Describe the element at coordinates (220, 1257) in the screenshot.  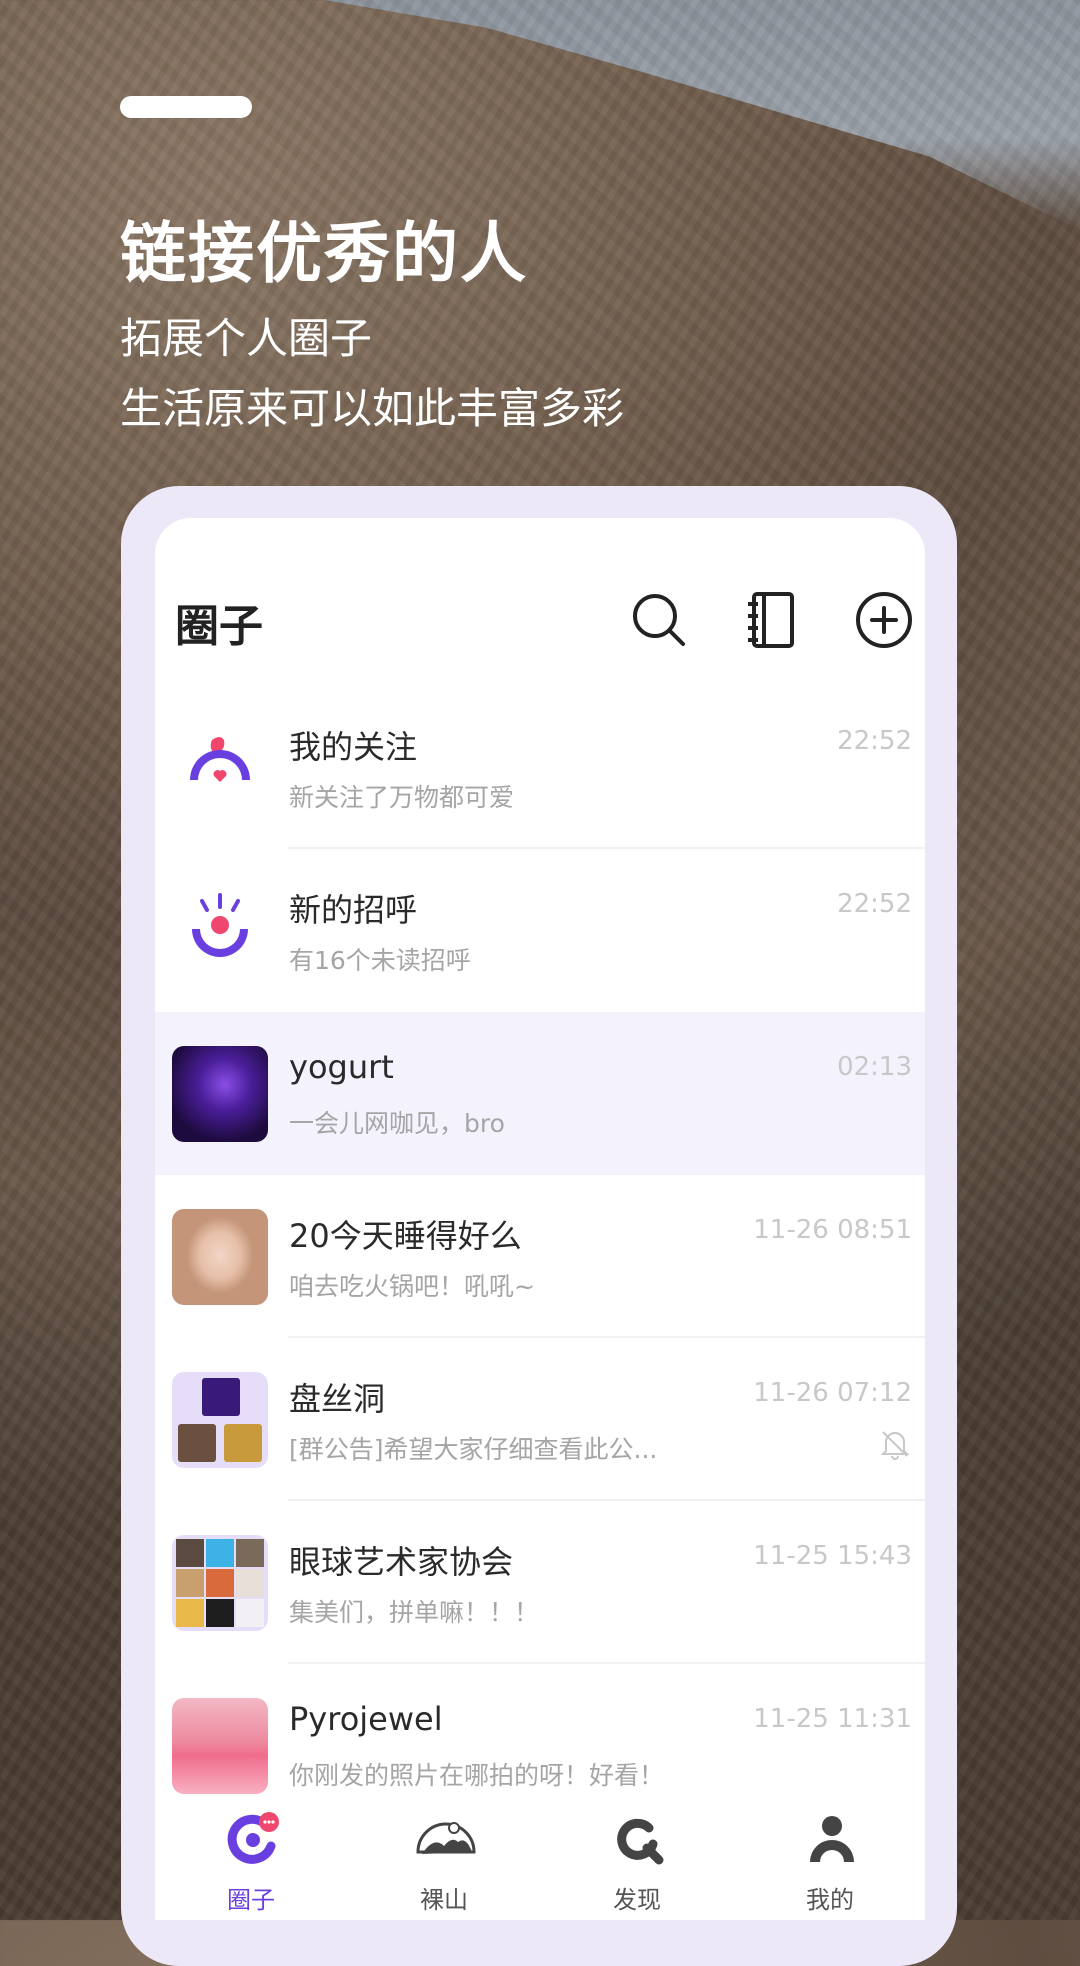
I see `girl-portrait-avatar` at that location.